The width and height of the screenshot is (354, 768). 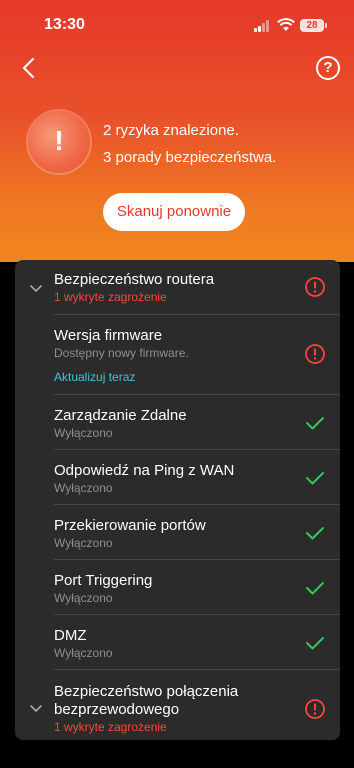 What do you see at coordinates (177, 642) in the screenshot?
I see `list-item-dmz: DMZ Wyłączono` at bounding box center [177, 642].